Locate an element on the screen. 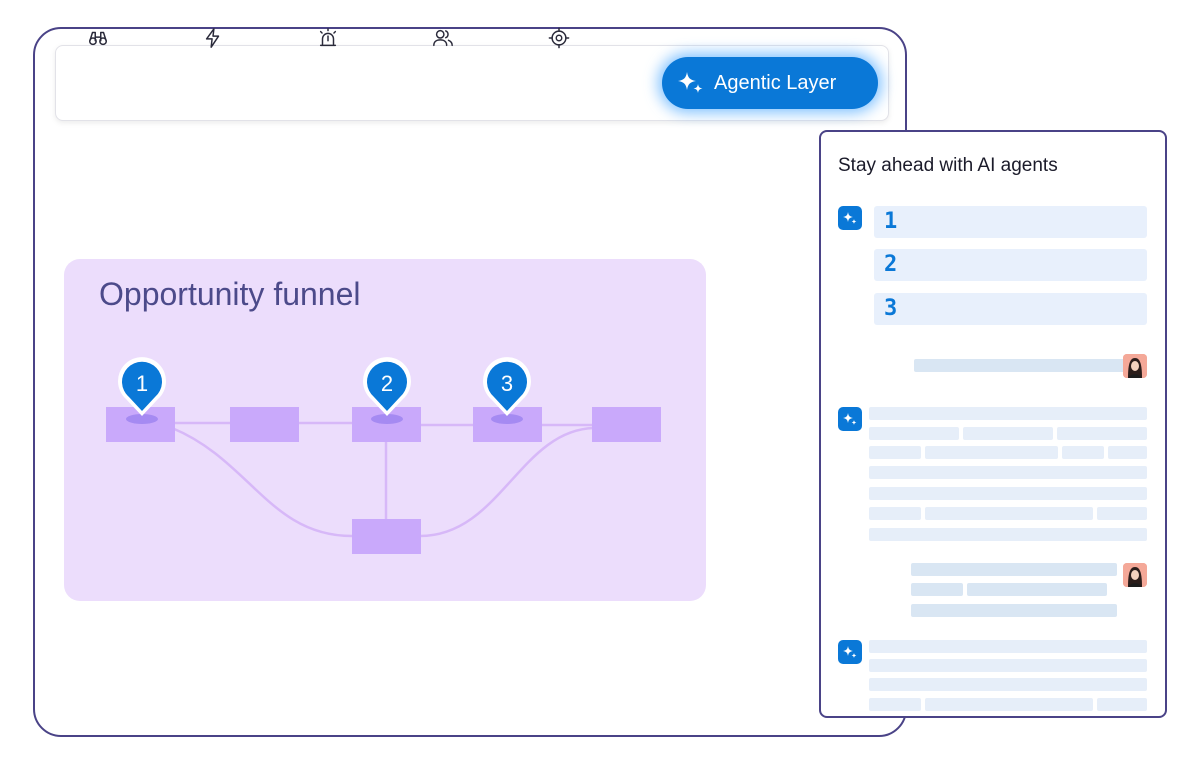 The image size is (1201, 772). funnel-title: Opportunity funnel is located at coordinates (230, 294).